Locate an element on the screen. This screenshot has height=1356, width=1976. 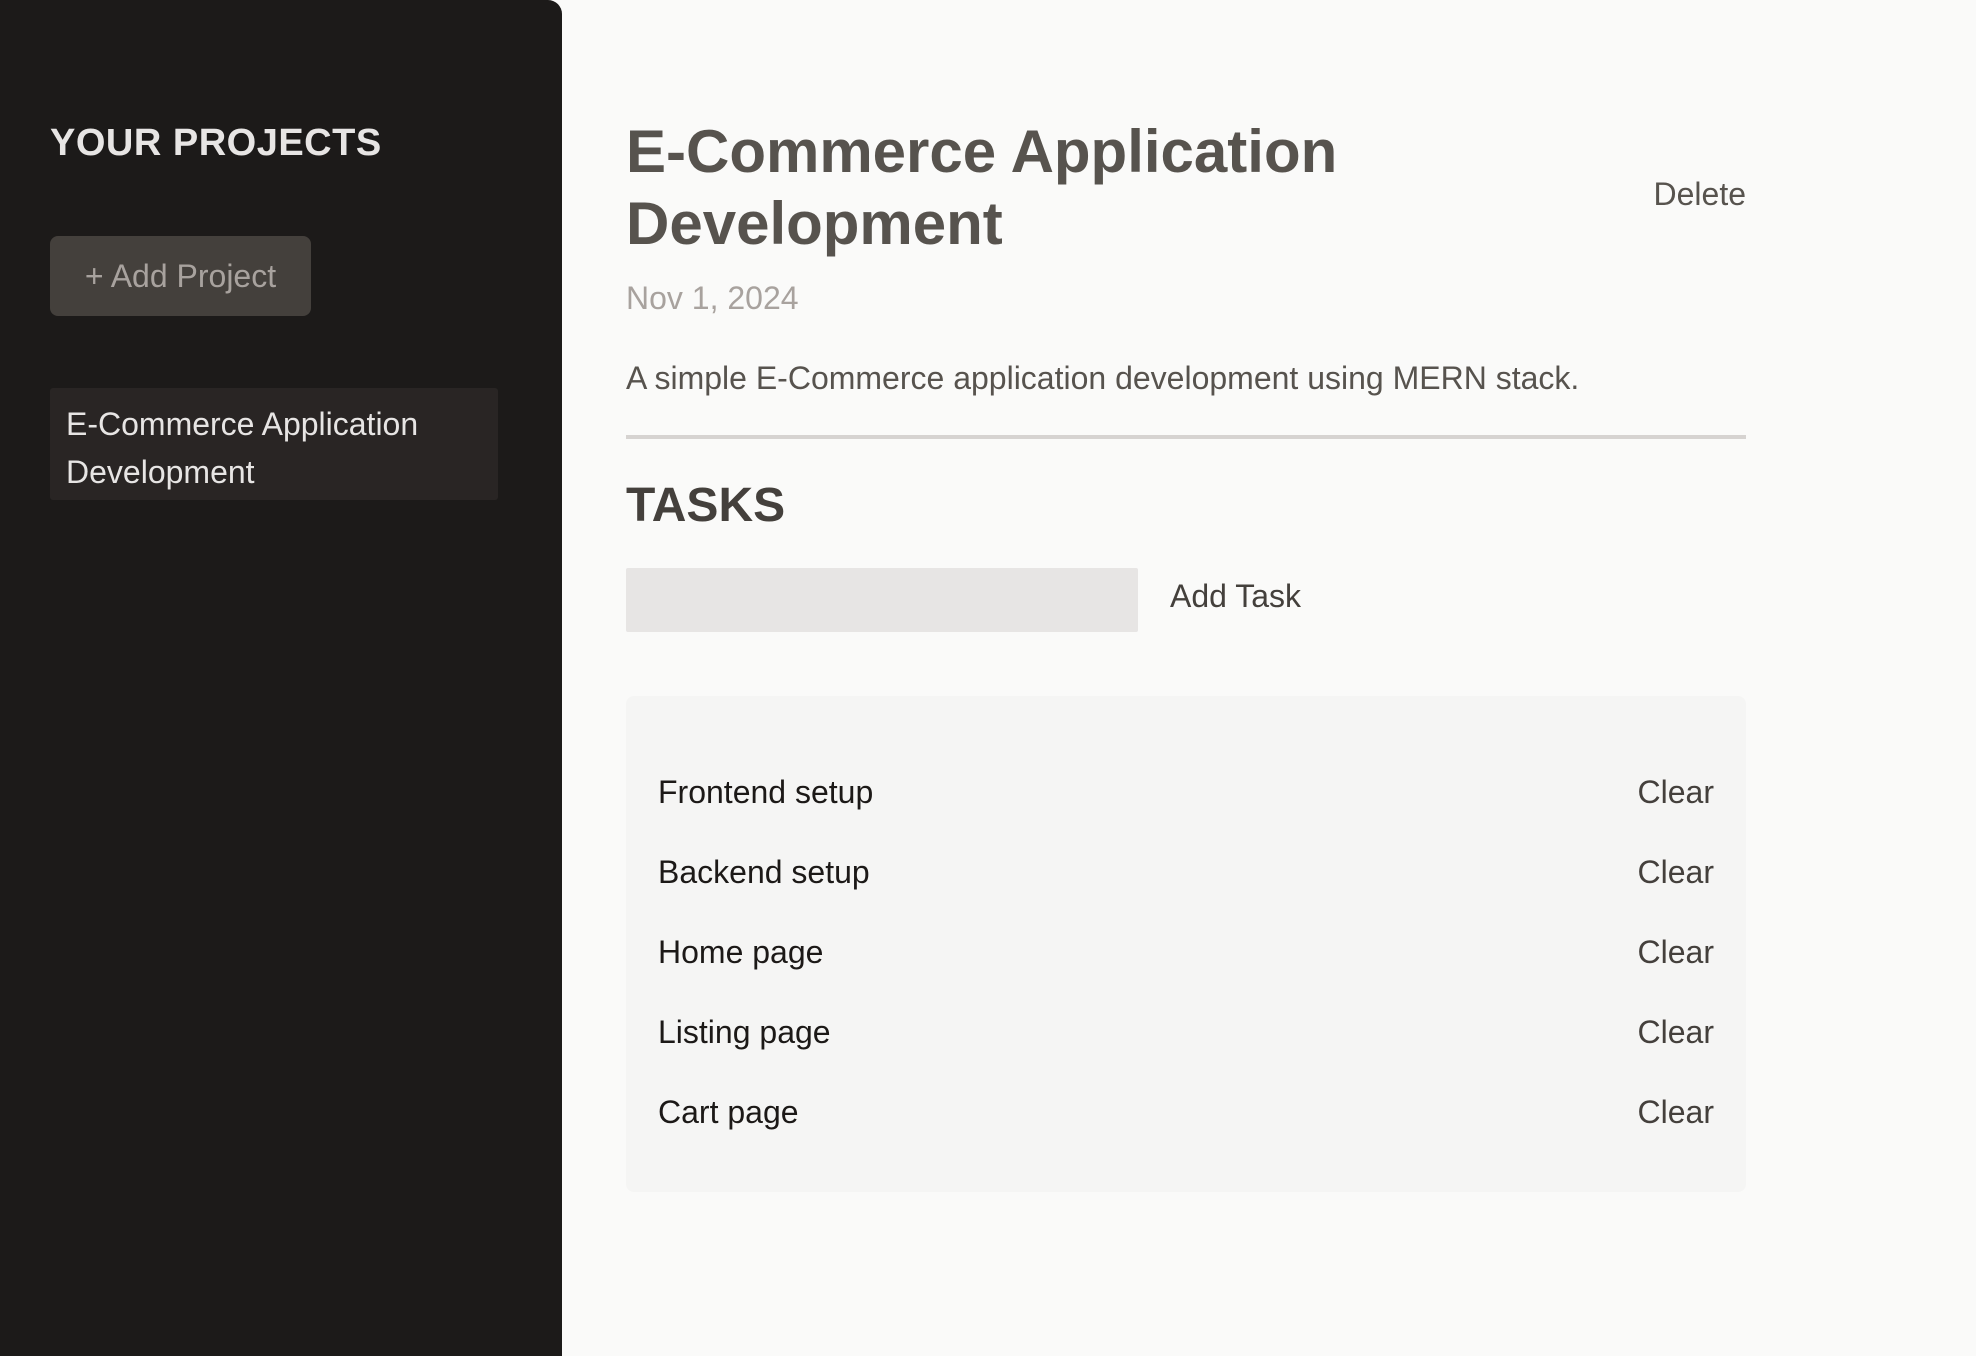
tasks-heading: TASKS is located at coordinates (706, 505).